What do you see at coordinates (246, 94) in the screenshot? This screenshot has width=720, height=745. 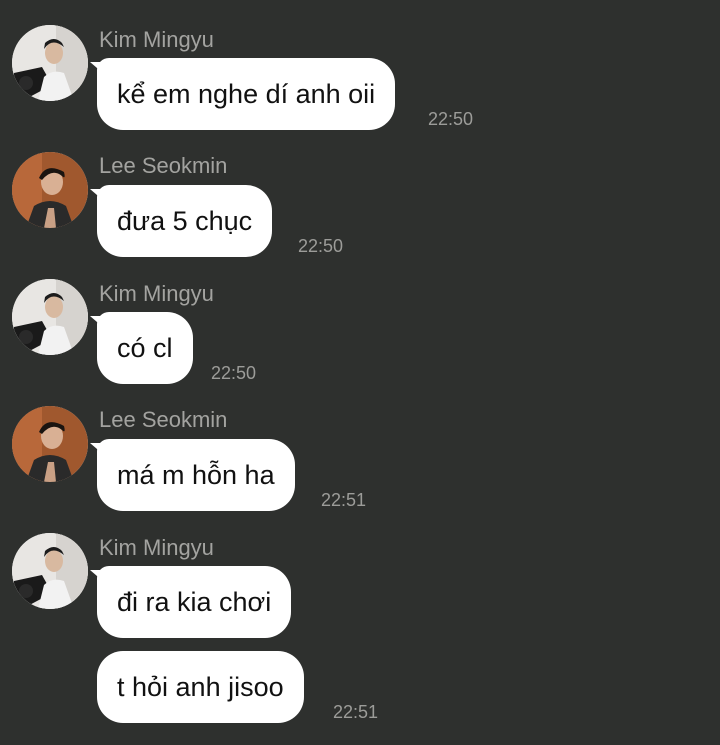 I see `message-bubble: kể em nghe dí anh oii` at bounding box center [246, 94].